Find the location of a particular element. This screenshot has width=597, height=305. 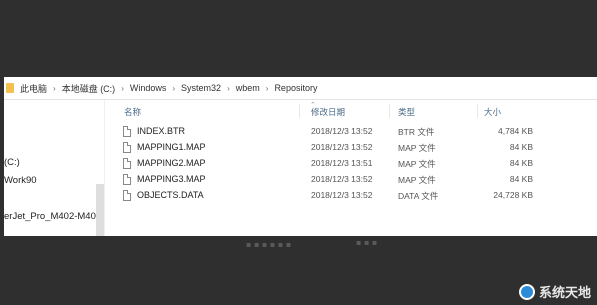

nav-scrollbar is located at coordinates (100, 210).